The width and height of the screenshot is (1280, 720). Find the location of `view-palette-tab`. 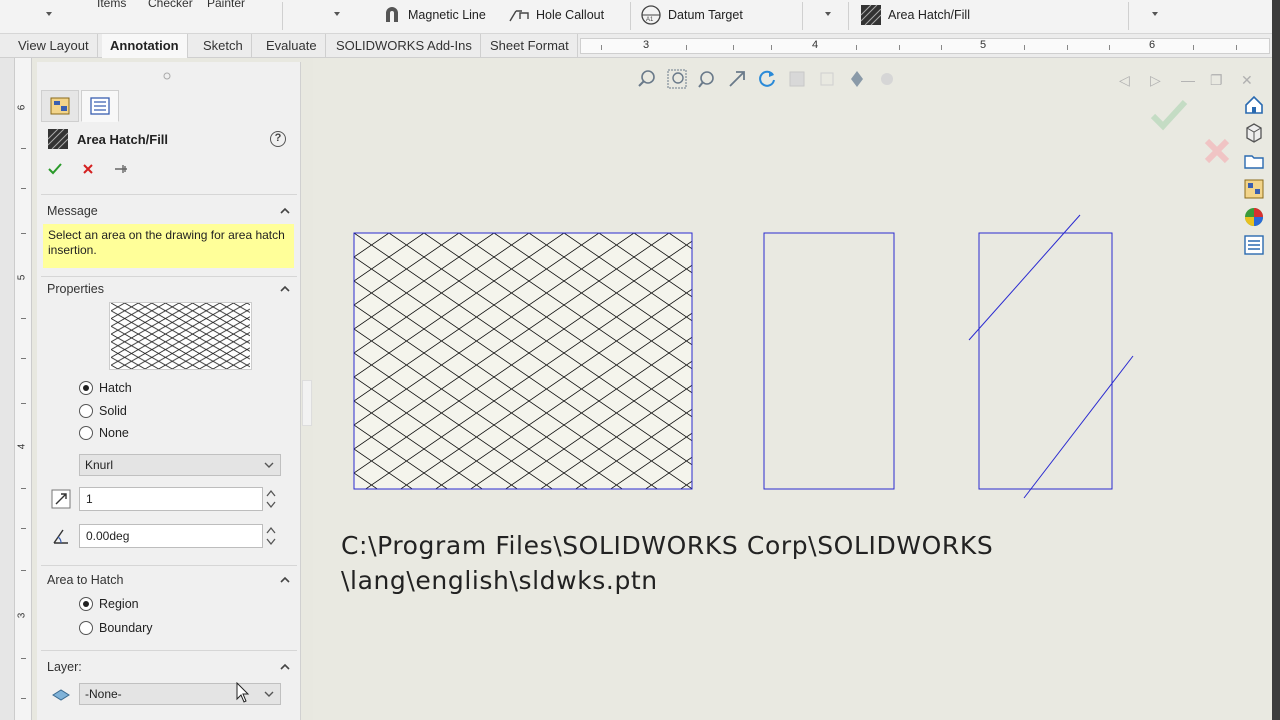

view-palette-tab is located at coordinates (1254, 189).